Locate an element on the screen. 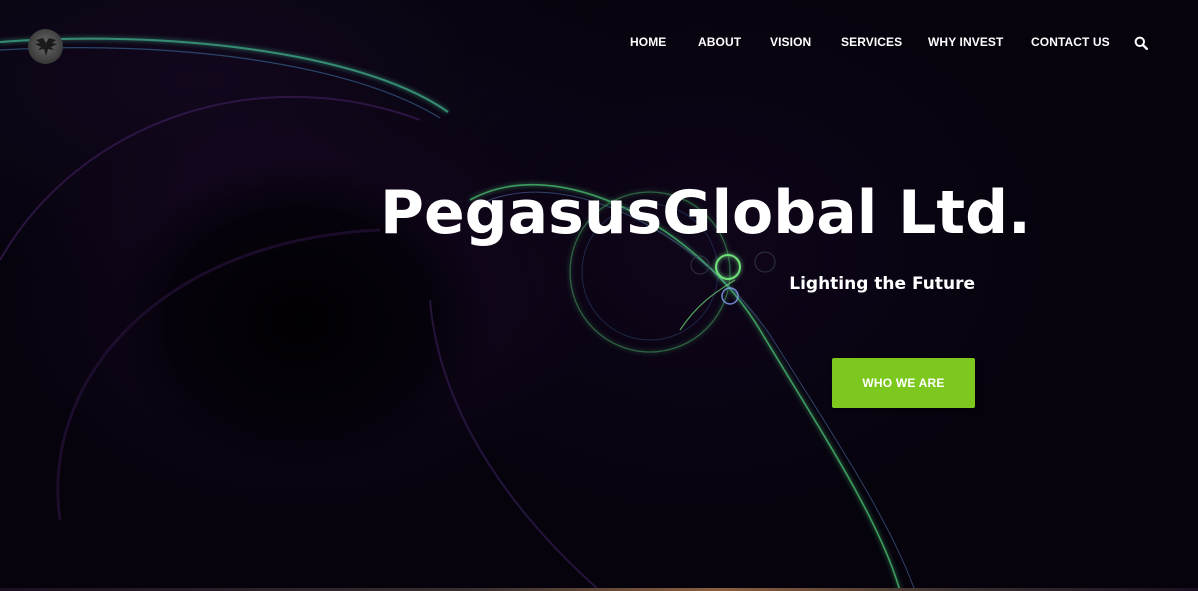 Image resolution: width=1198 pixels, height=591 pixels. search-icon is located at coordinates (1141, 43).